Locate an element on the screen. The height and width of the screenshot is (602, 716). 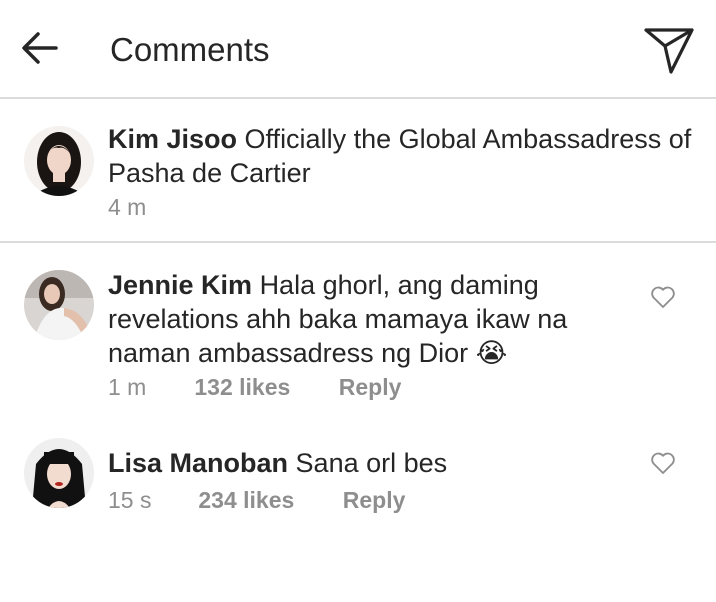
comment-meta: 15 s 234 likes Reply is located at coordinates (256, 500).